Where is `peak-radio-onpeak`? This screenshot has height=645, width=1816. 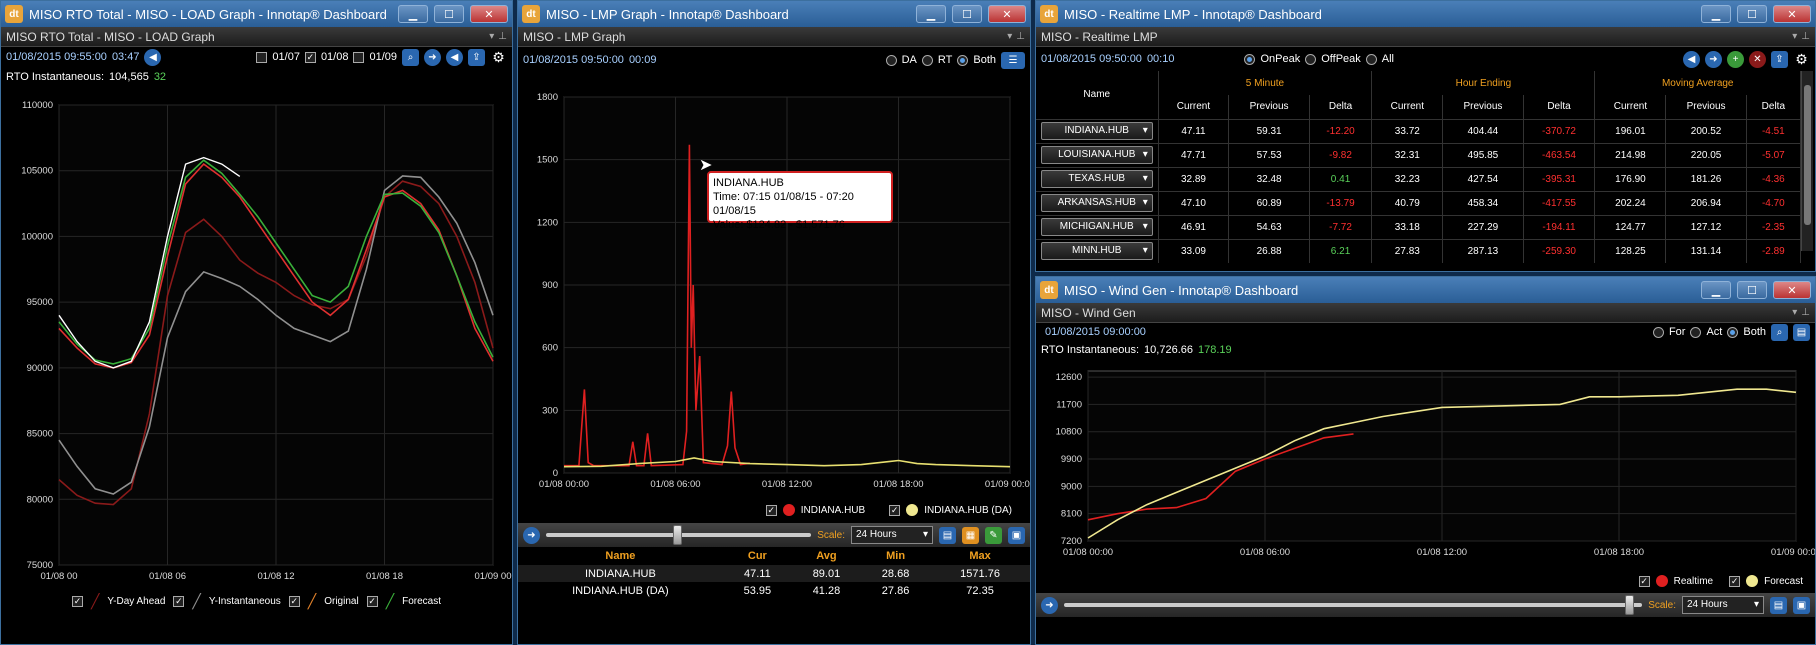
peak-radio-onpeak is located at coordinates (1250, 59).